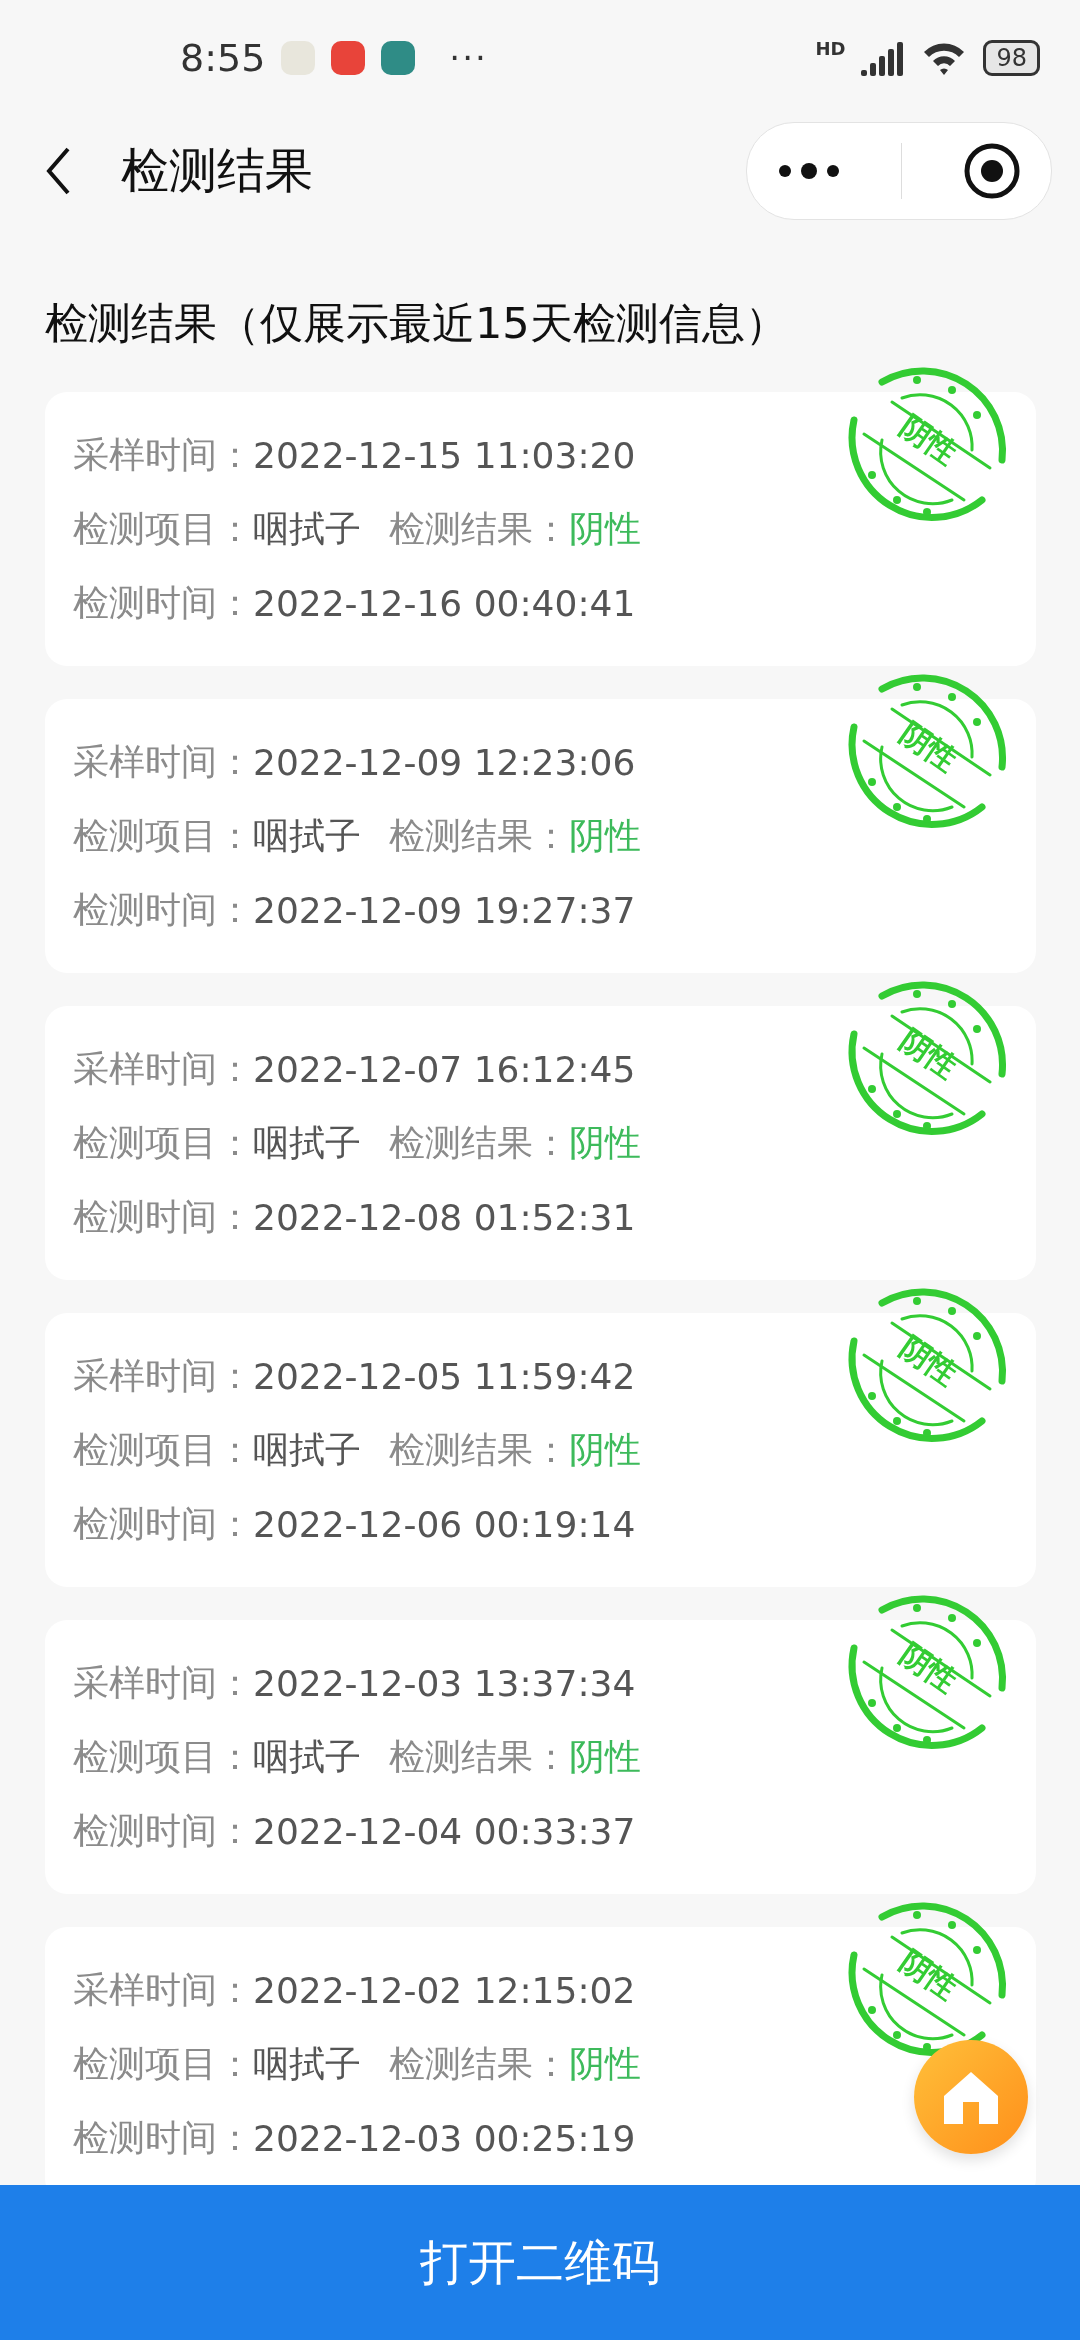 The height and width of the screenshot is (2340, 1080). I want to click on sample-time: 2022-12-09 12:23:06, so click(444, 762).